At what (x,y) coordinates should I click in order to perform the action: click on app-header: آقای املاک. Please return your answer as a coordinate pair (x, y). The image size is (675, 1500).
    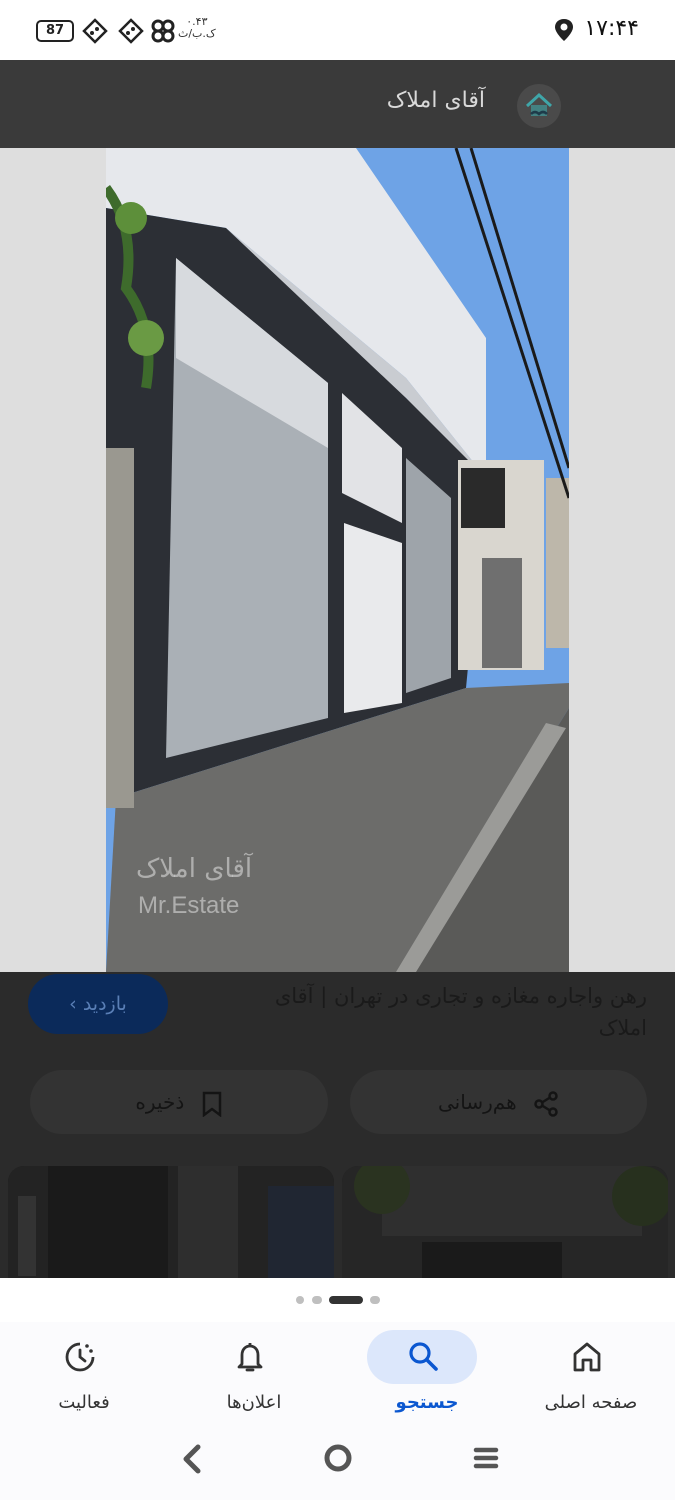
    Looking at the image, I should click on (337, 104).